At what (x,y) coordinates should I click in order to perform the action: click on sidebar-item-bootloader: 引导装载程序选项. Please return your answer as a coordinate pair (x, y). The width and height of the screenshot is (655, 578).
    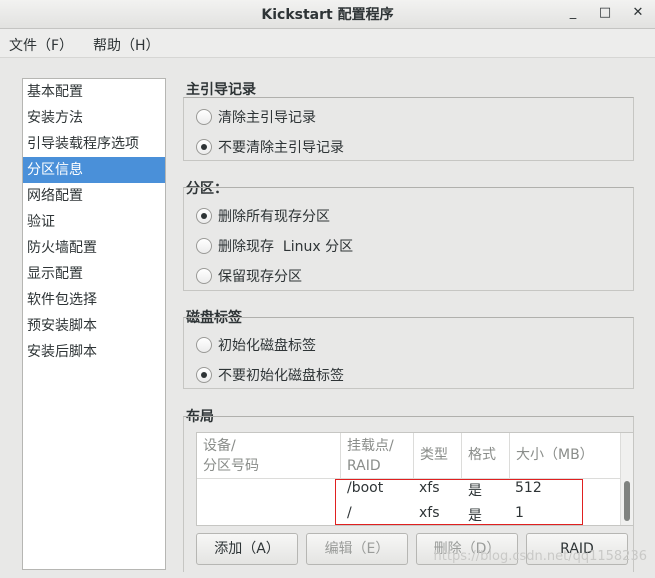
    Looking at the image, I should click on (94, 144).